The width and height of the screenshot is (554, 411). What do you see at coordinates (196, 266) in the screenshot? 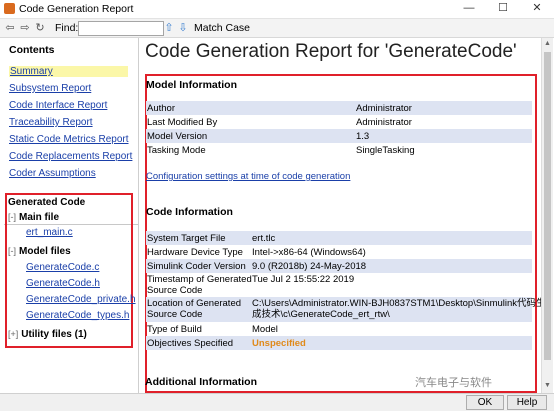
I see `row-label: Simulink Coder Version` at bounding box center [196, 266].